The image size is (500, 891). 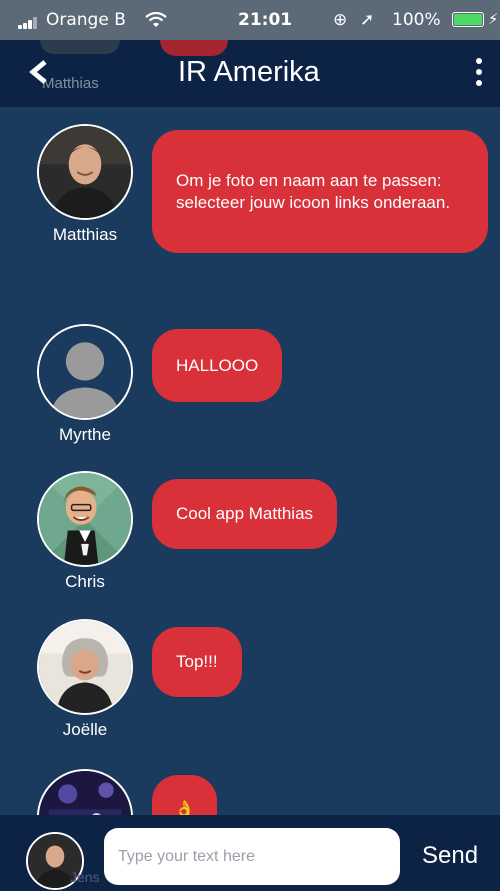 I want to click on location-icon: ➚, so click(x=367, y=20).